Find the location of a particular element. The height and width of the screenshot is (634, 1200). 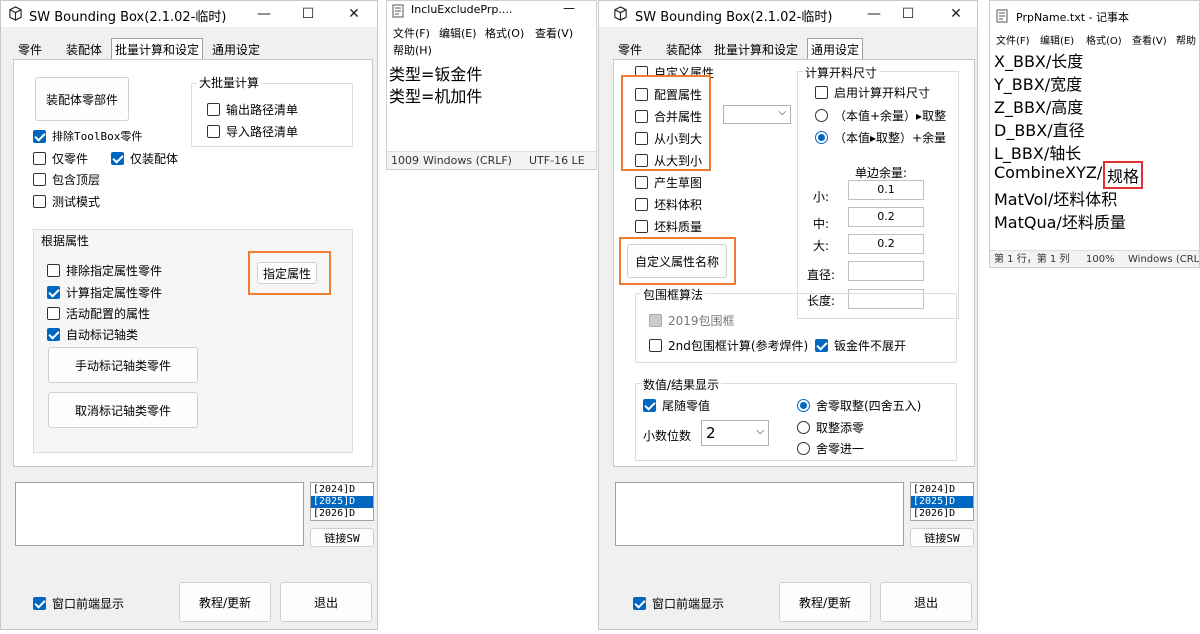

calc-prop-checkbox: 计算指定属性零件 is located at coordinates (104, 292).